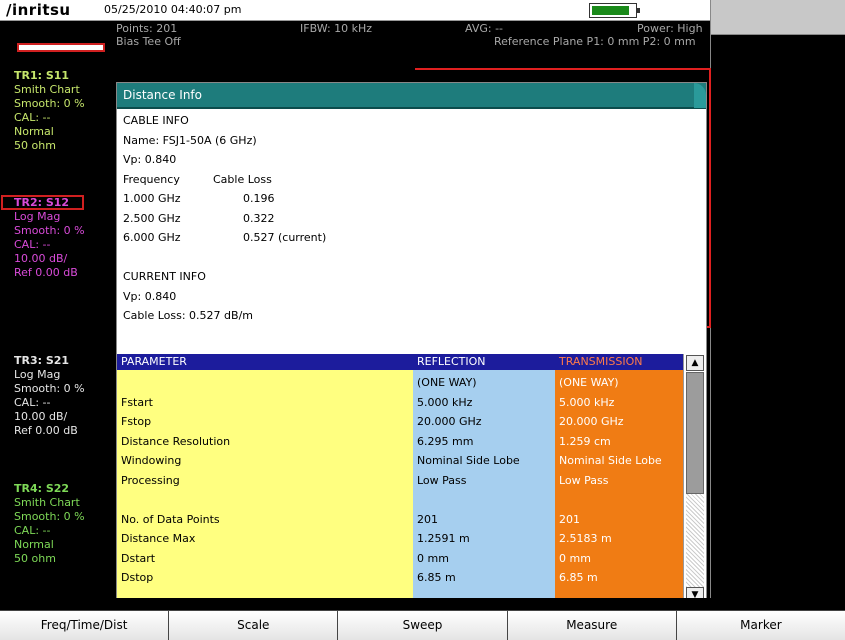 The width and height of the screenshot is (845, 640). I want to click on softkey-marker: Marker, so click(760, 625).